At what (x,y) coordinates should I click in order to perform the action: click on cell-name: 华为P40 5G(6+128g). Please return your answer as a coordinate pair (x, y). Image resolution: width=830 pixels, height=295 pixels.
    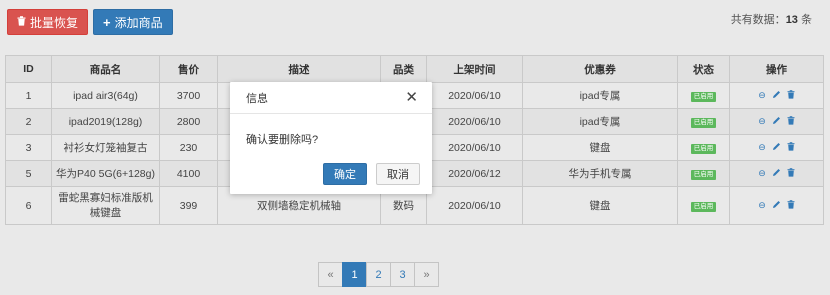
    Looking at the image, I should click on (105, 173).